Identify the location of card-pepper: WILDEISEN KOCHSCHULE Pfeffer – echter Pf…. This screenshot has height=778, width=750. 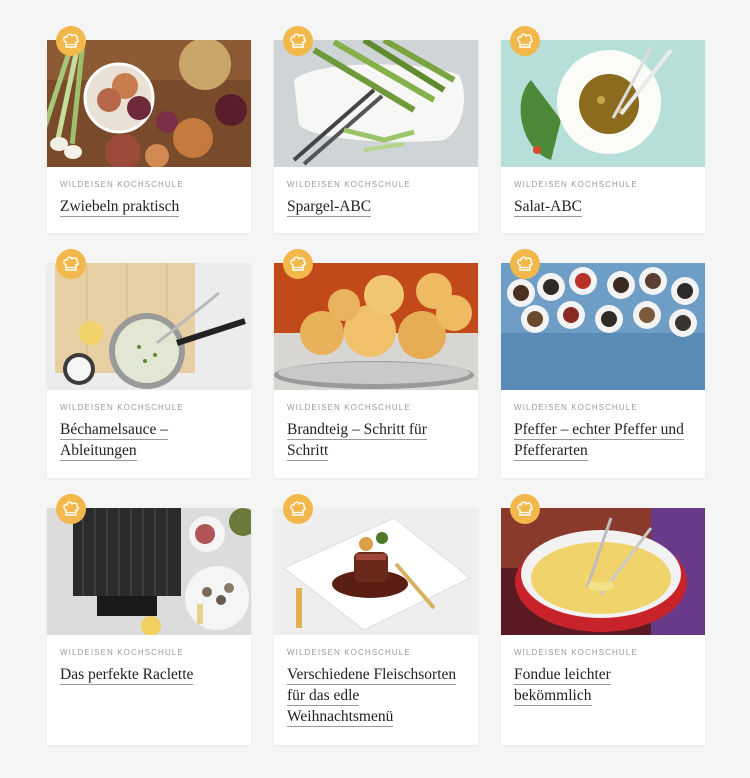
(603, 363).